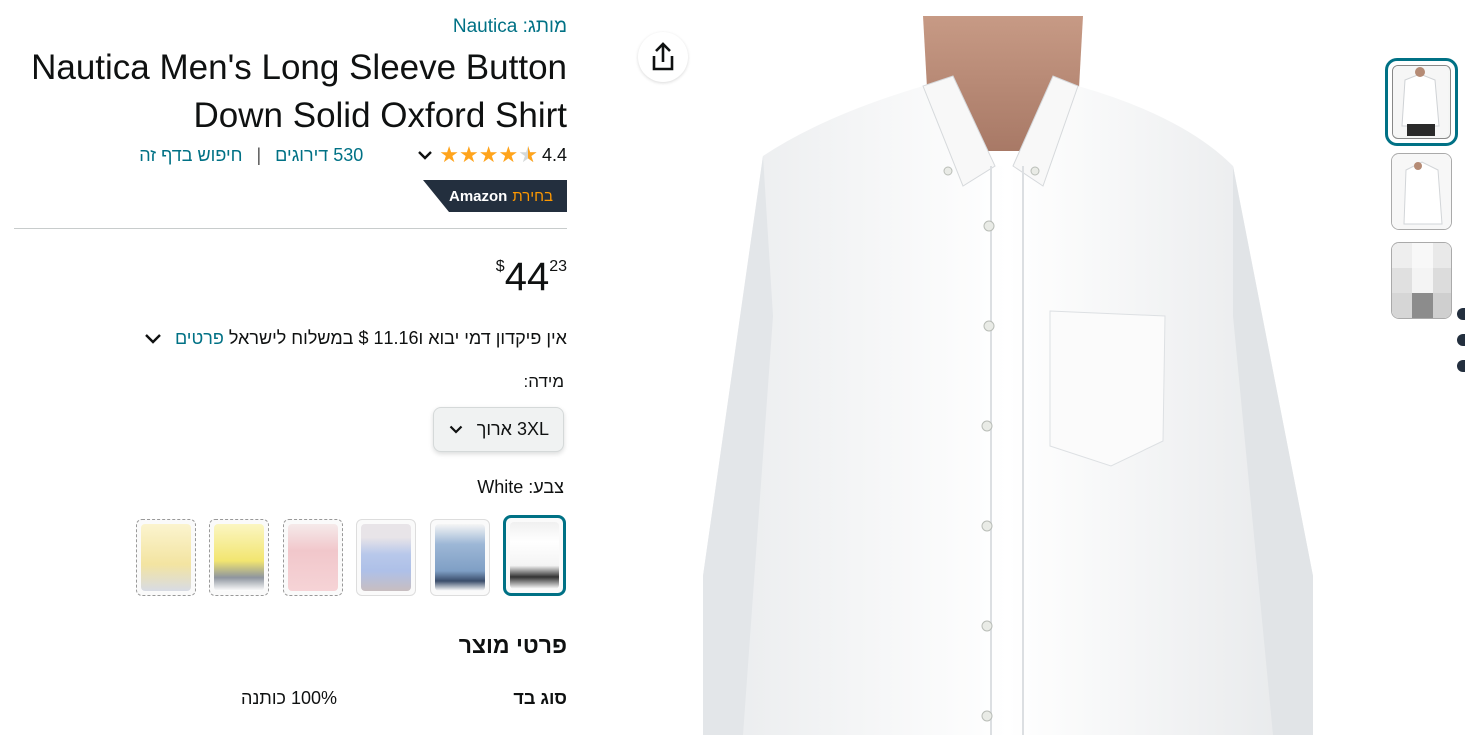 The width and height of the screenshot is (1465, 735). Describe the element at coordinates (199, 338) in the screenshot. I see `shipping-details-link: פרטים` at that location.